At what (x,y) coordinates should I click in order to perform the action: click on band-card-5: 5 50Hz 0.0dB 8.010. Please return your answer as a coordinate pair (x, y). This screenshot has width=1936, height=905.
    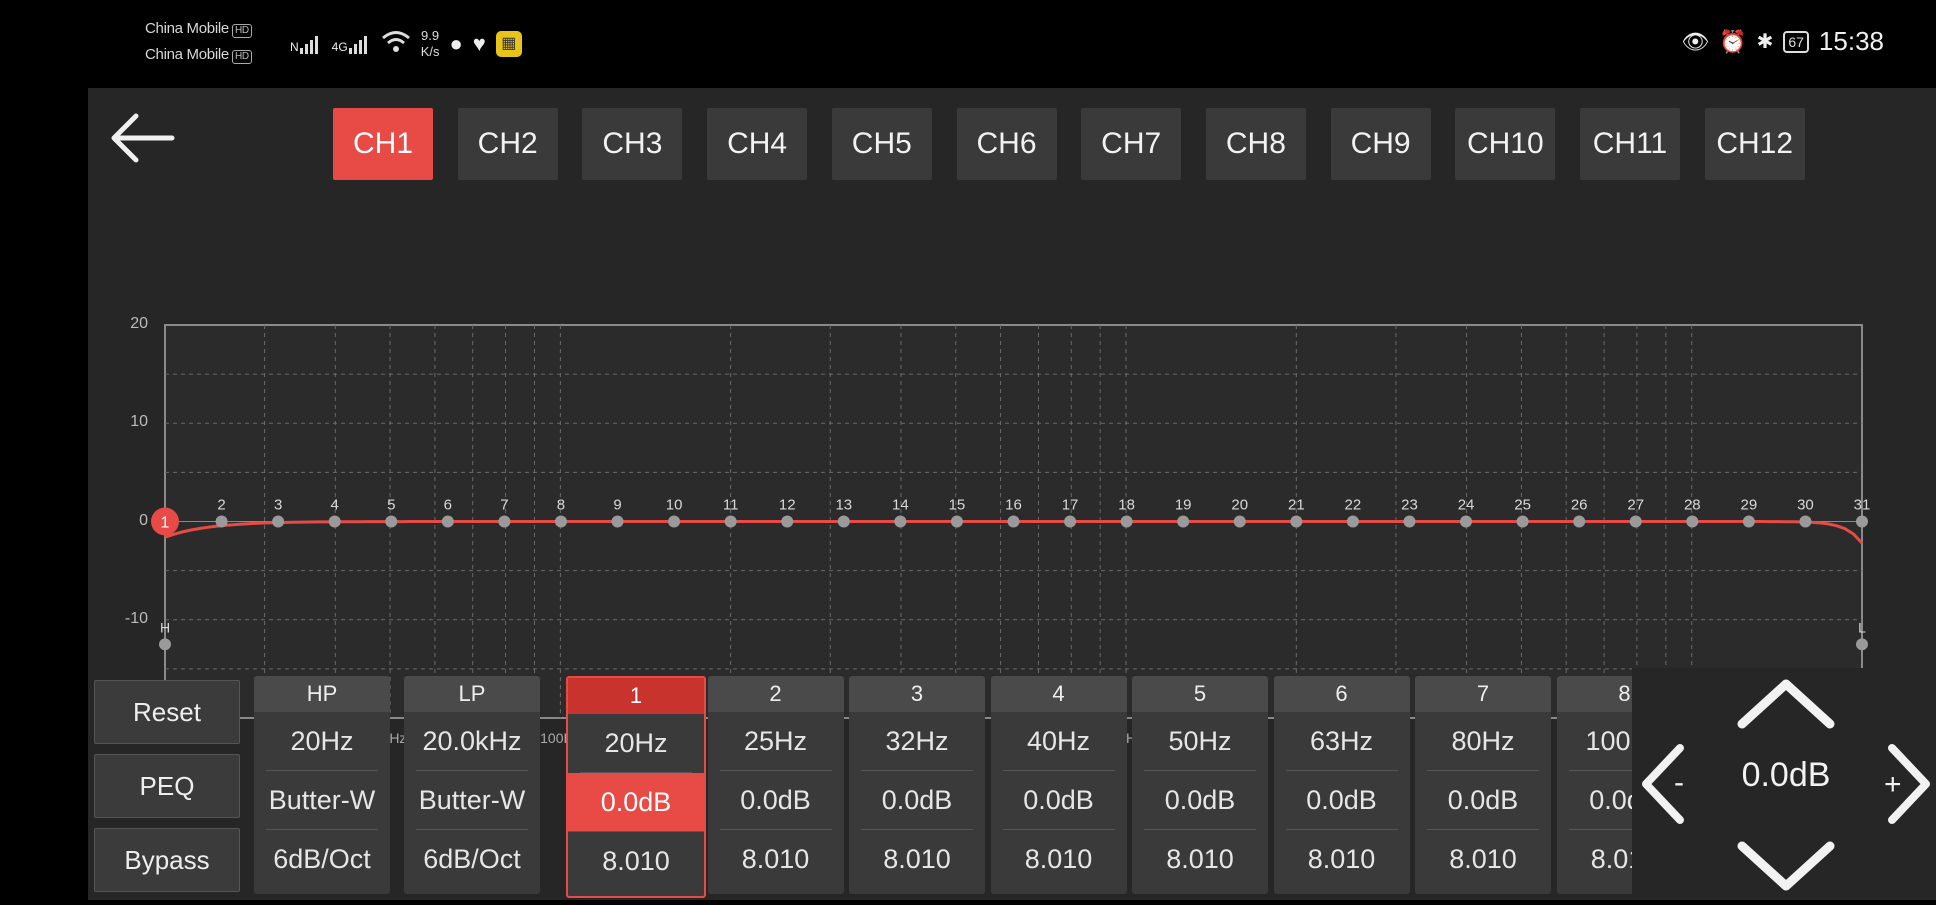
    Looking at the image, I should click on (1200, 785).